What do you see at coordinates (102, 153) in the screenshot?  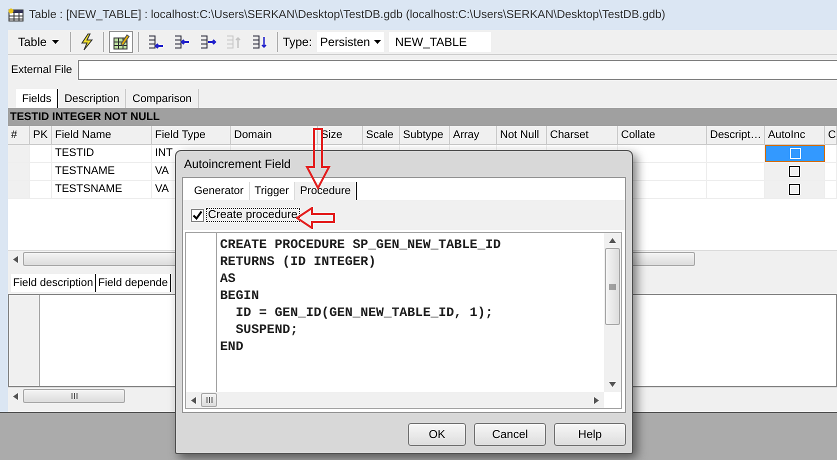 I see `table-cell: TESTID` at bounding box center [102, 153].